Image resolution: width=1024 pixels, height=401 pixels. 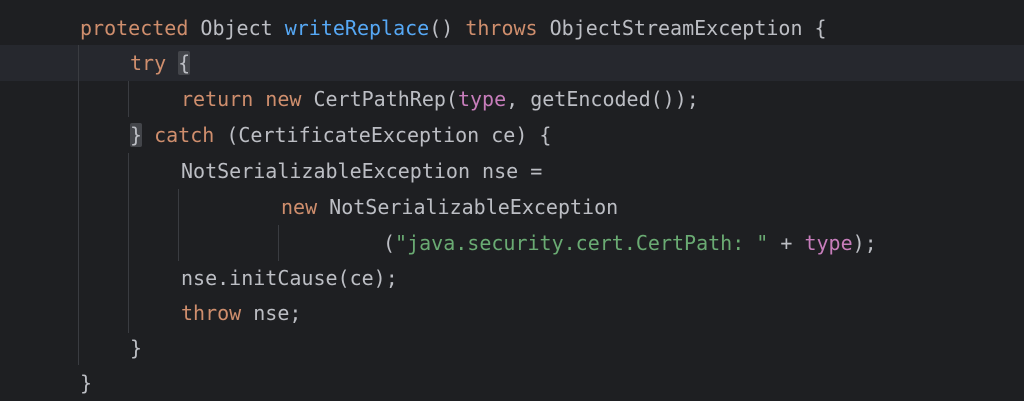 What do you see at coordinates (582, 243) in the screenshot?
I see `string-literal: "java.security.cert.CertPath: "` at bounding box center [582, 243].